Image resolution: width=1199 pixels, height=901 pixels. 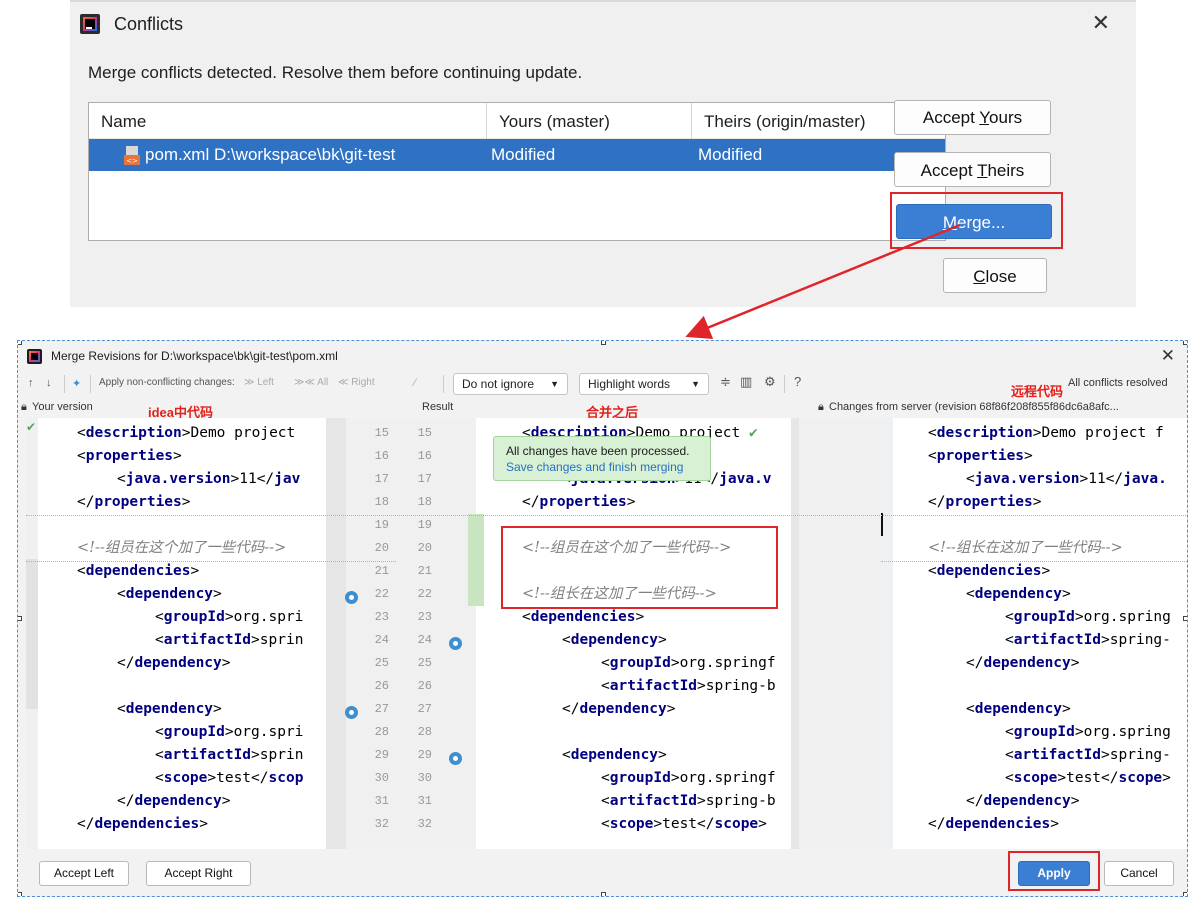 I want to click on line-number: 19, so click(x=381, y=525).